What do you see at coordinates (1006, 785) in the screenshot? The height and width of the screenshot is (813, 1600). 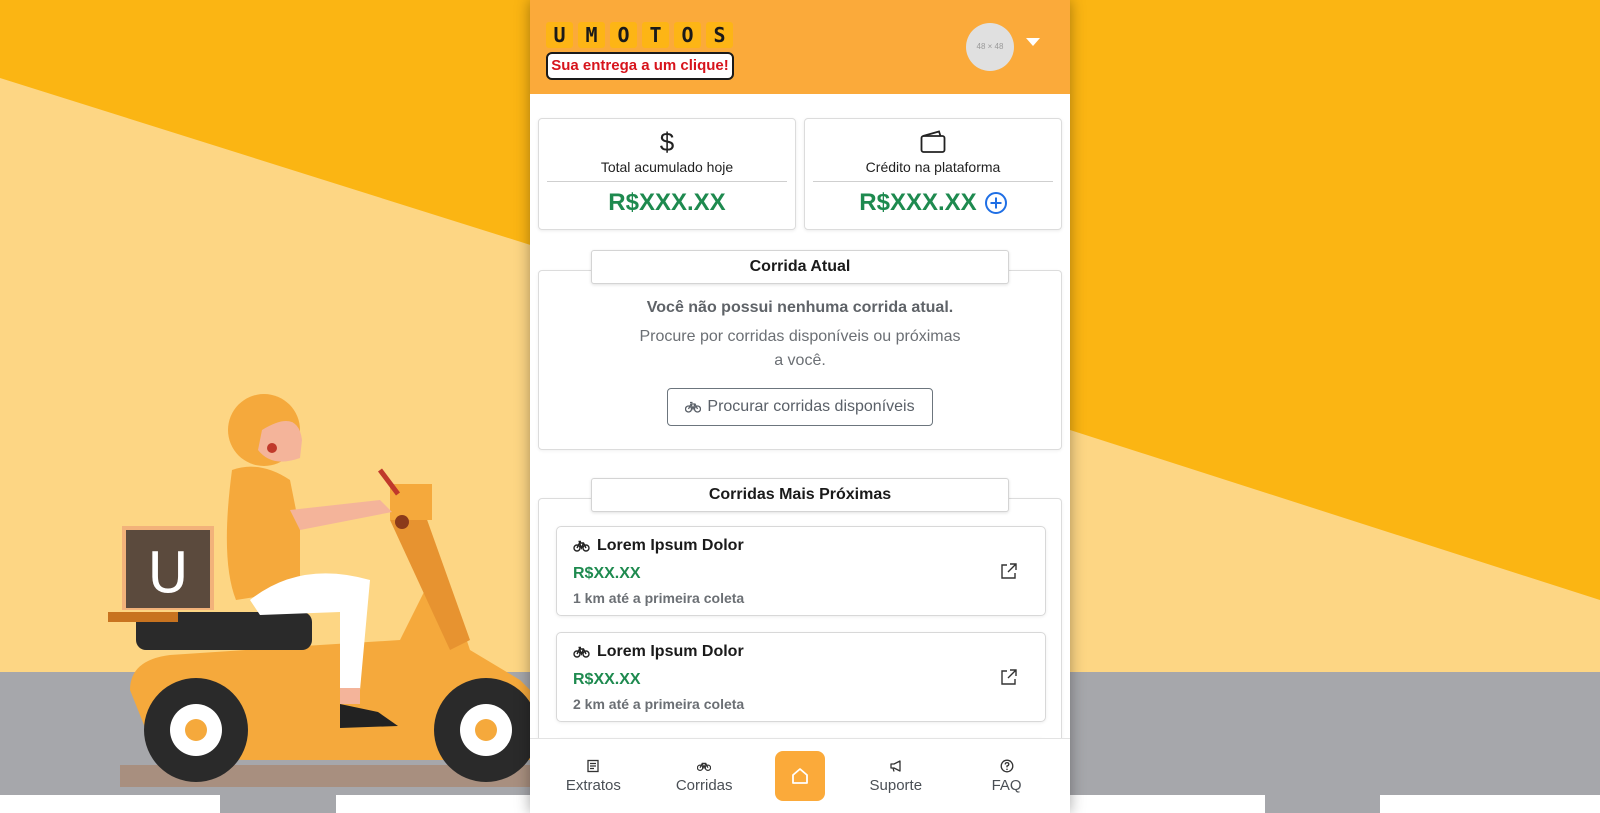 I see `nav-faq-label: FAQ` at bounding box center [1006, 785].